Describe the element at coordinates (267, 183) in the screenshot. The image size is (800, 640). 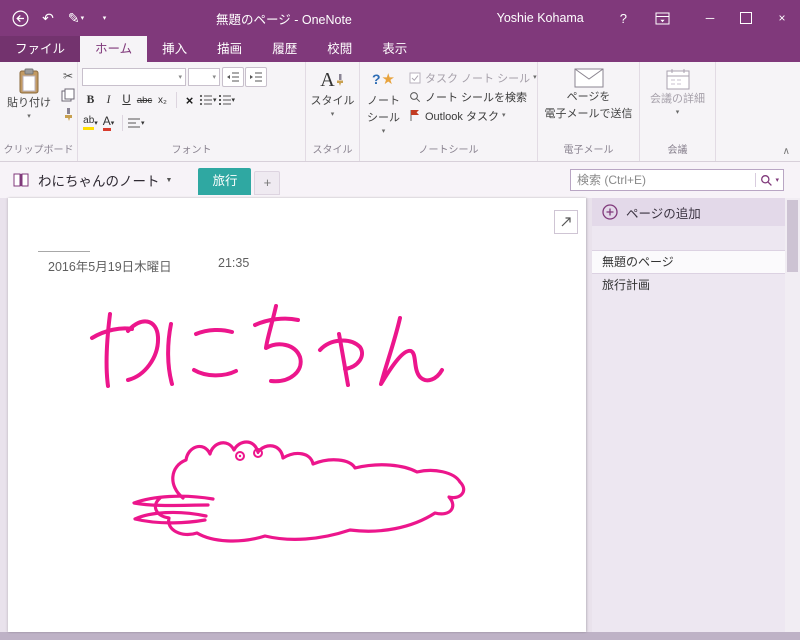
I see `new-section-button: +` at that location.